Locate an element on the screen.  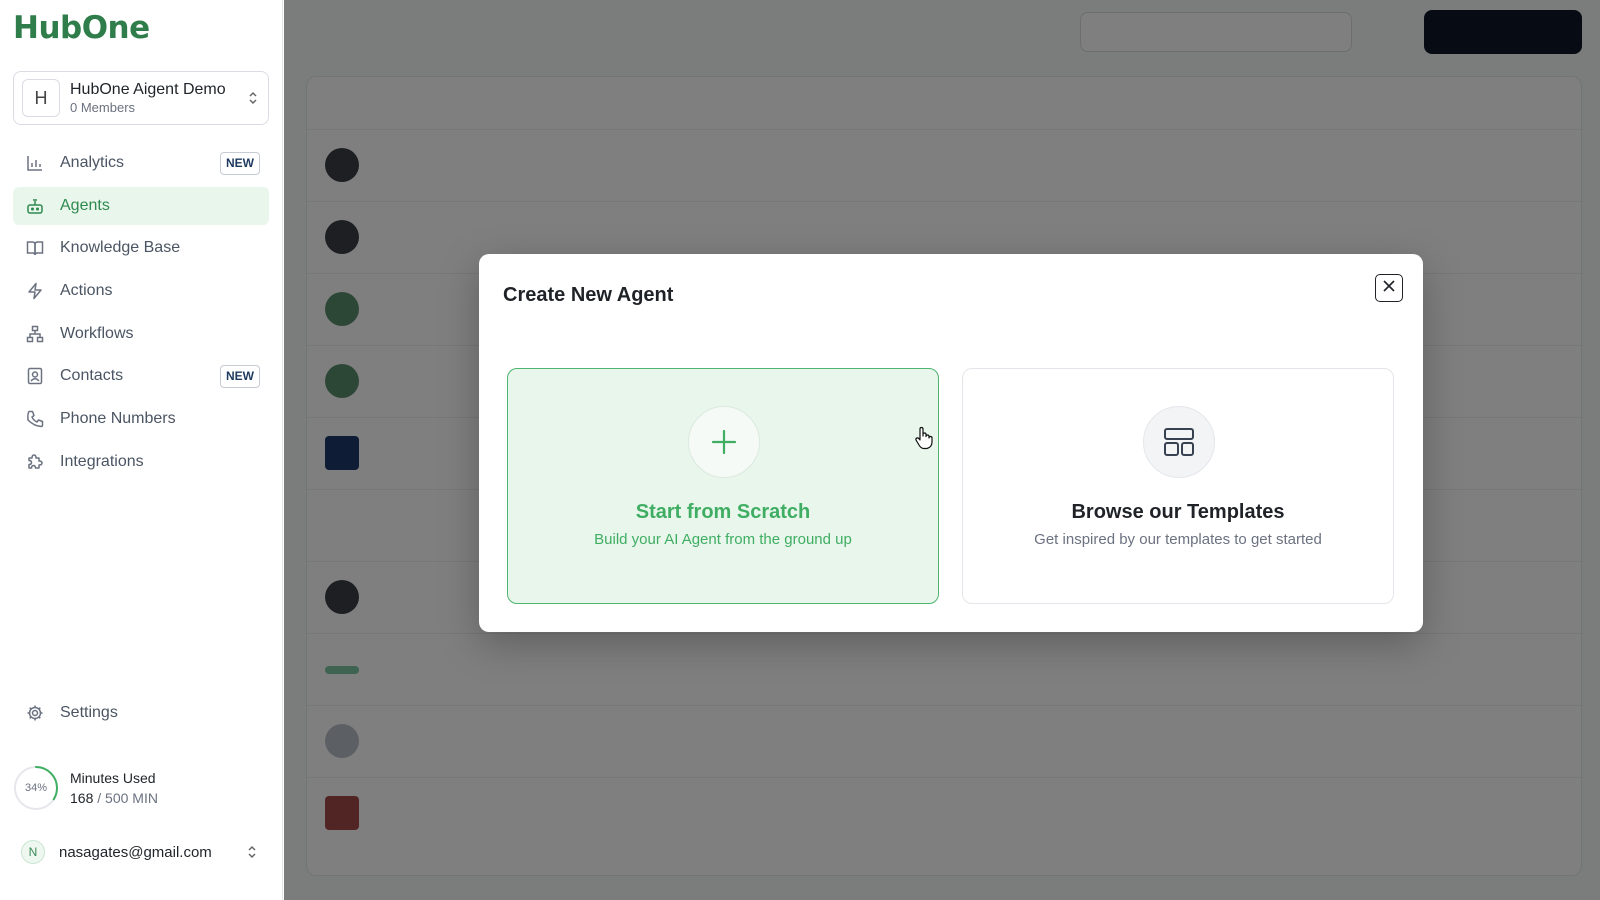
template-icon is located at coordinates (1179, 442).